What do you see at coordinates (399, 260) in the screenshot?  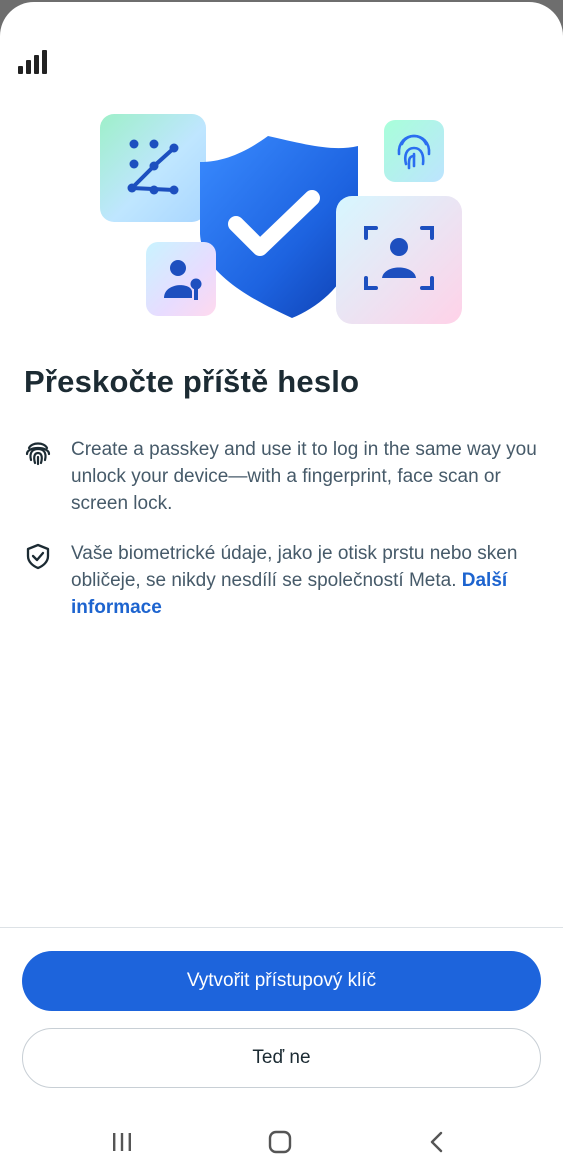 I see `face-scan-icon` at bounding box center [399, 260].